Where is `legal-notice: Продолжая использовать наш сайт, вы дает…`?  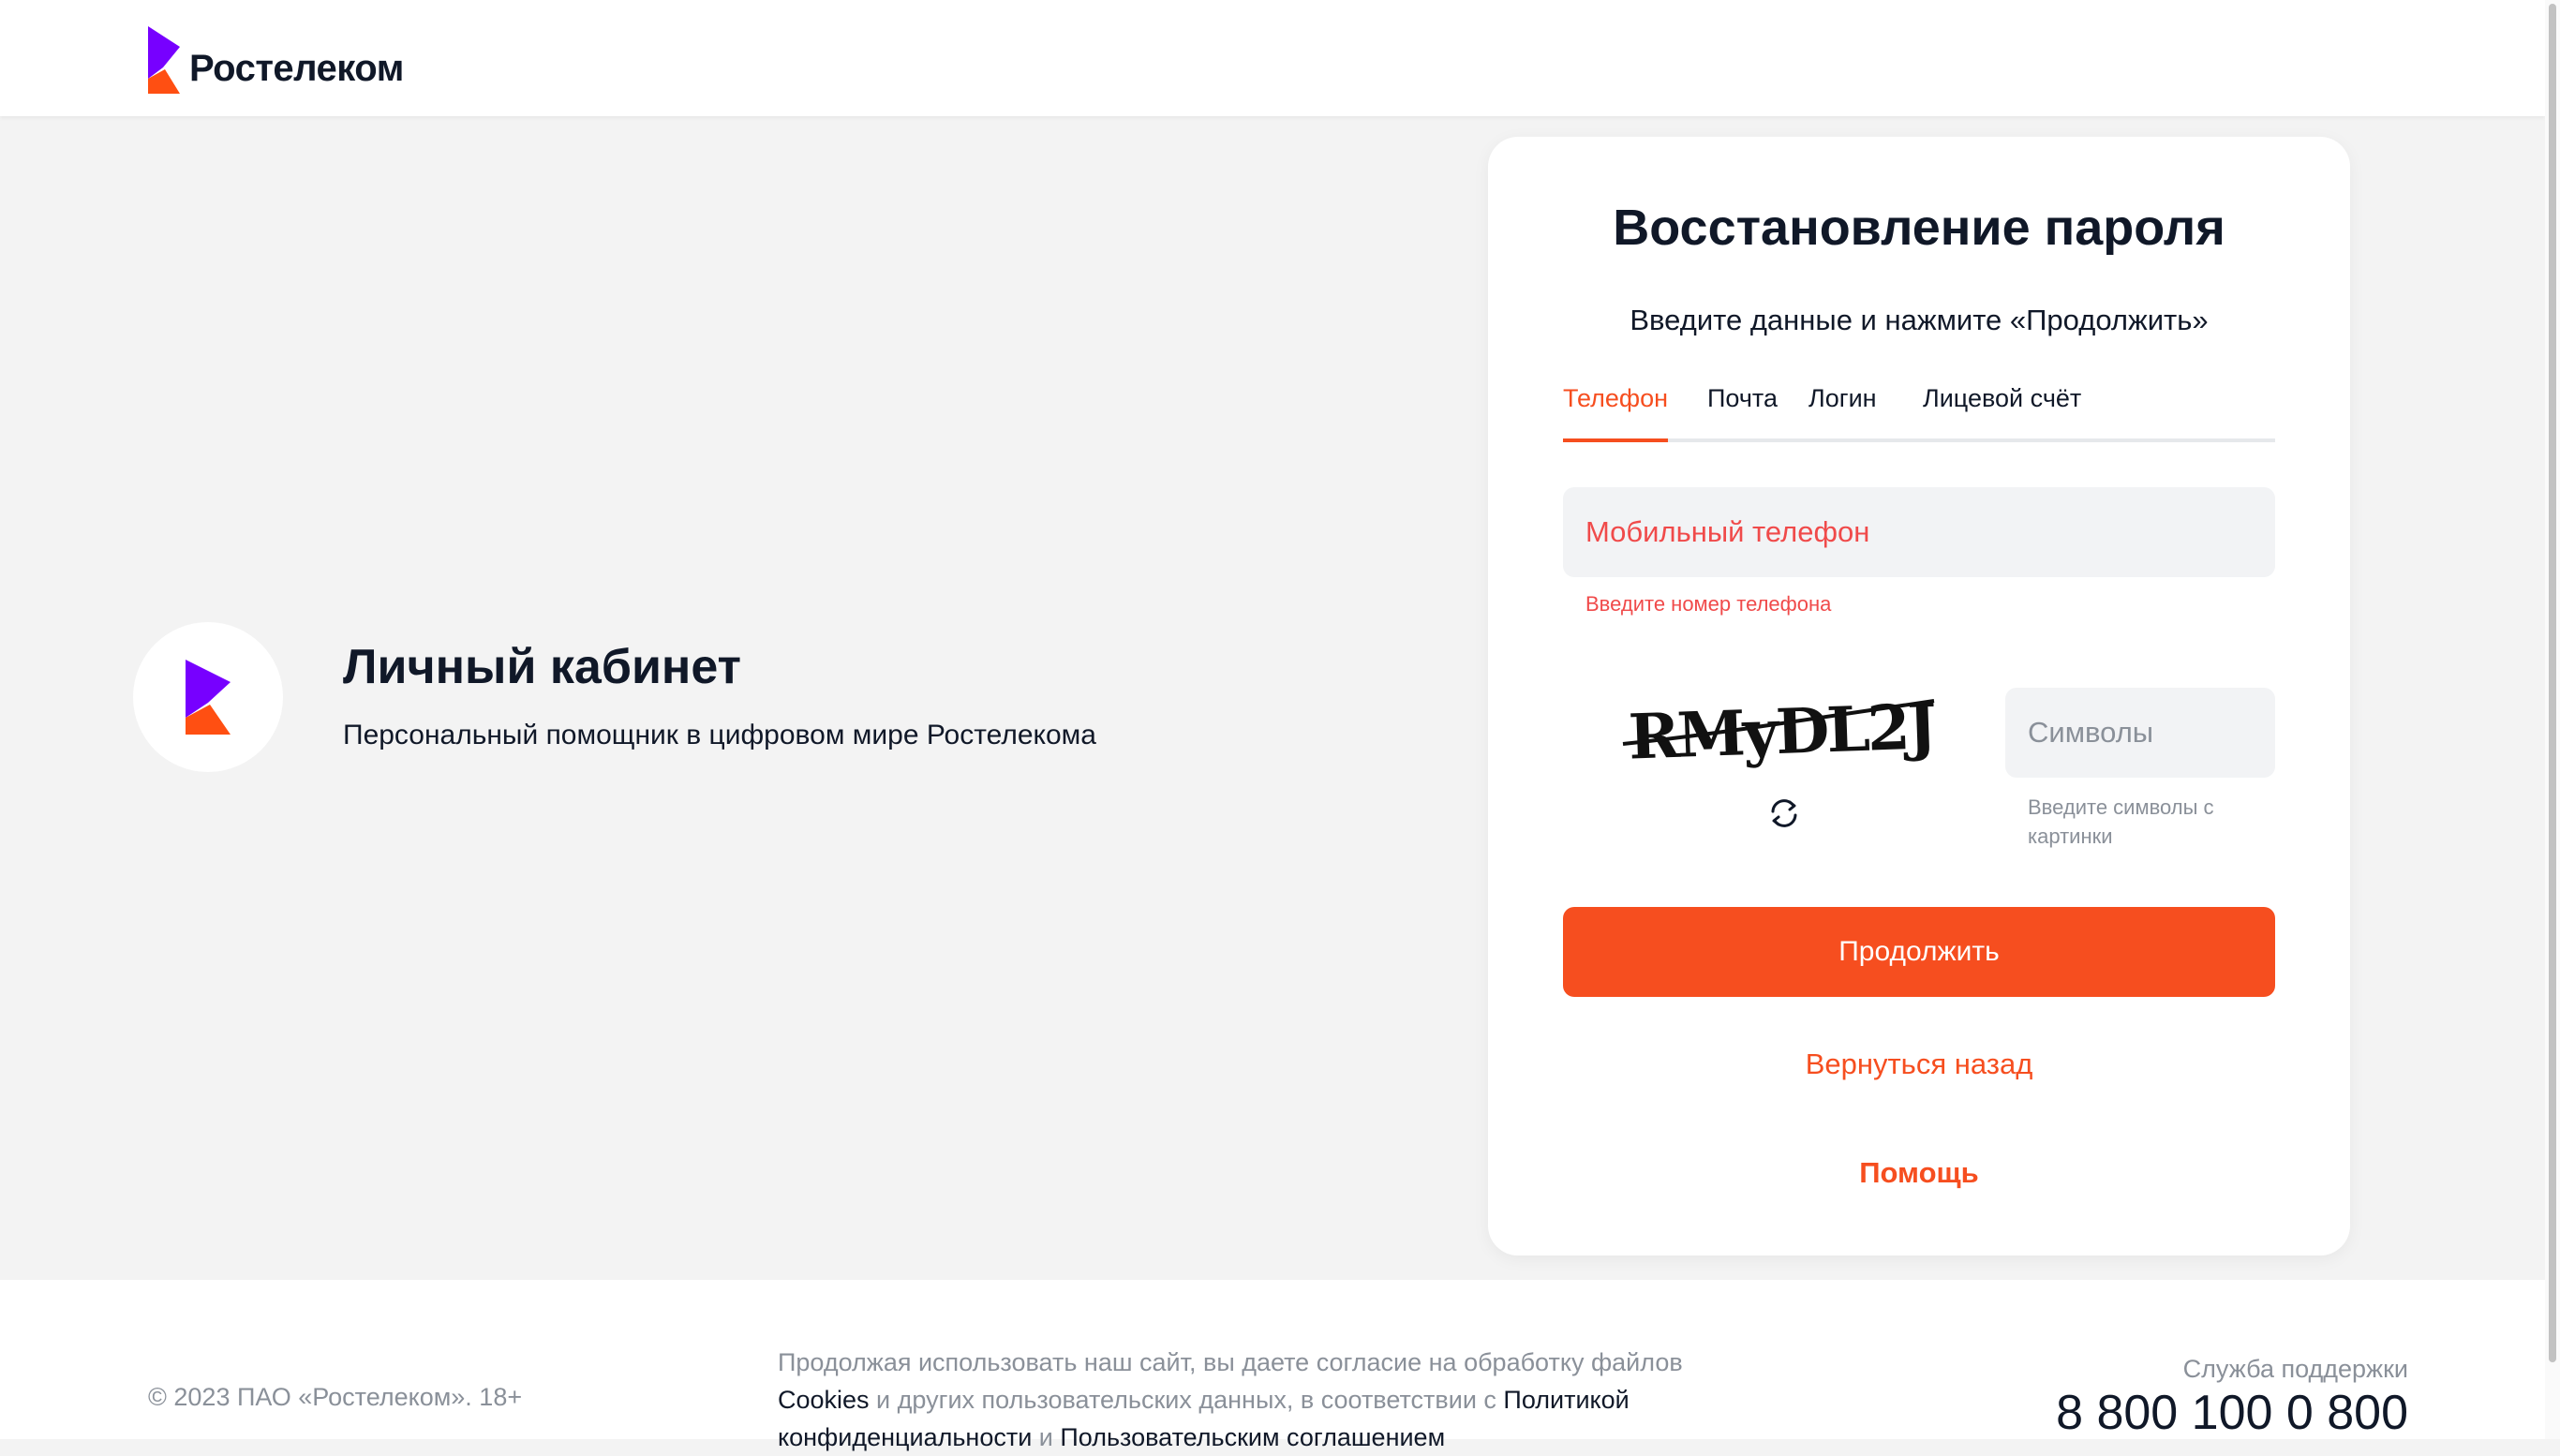
legal-notice: Продолжая использовать наш сайт, вы дает… is located at coordinates (1256, 1400).